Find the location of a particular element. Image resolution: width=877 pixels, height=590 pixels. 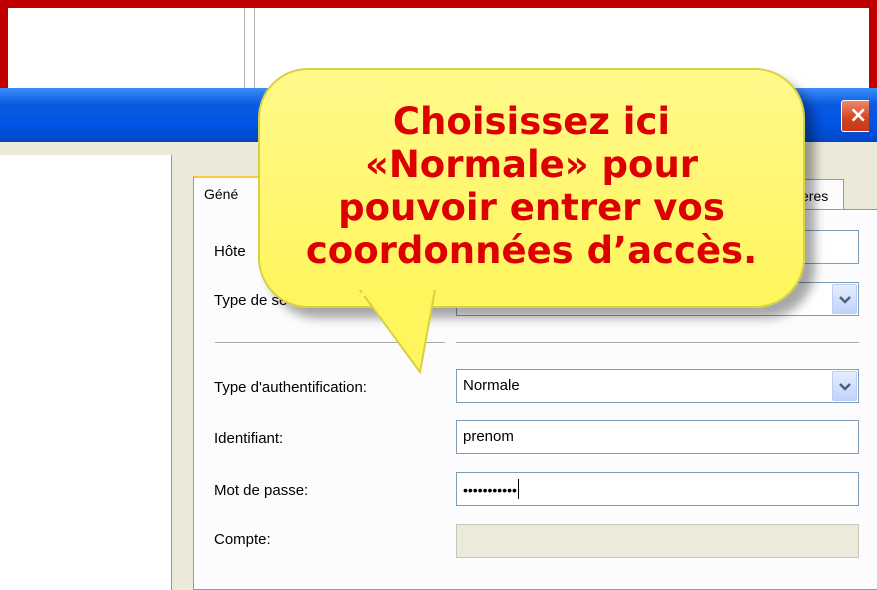

close-icon: × is located at coordinates (858, 115).